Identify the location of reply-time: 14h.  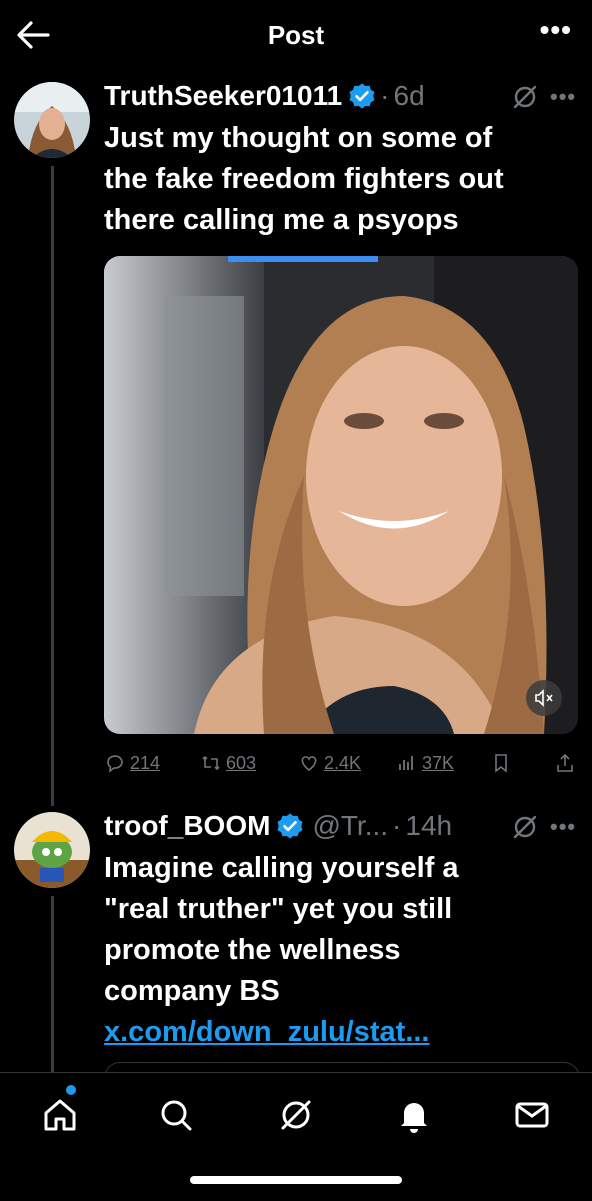
(428, 826).